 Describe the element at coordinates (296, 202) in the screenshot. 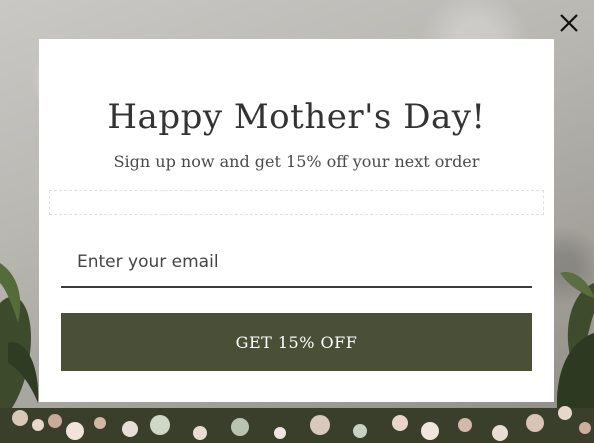

I see `empty-form-slot` at that location.